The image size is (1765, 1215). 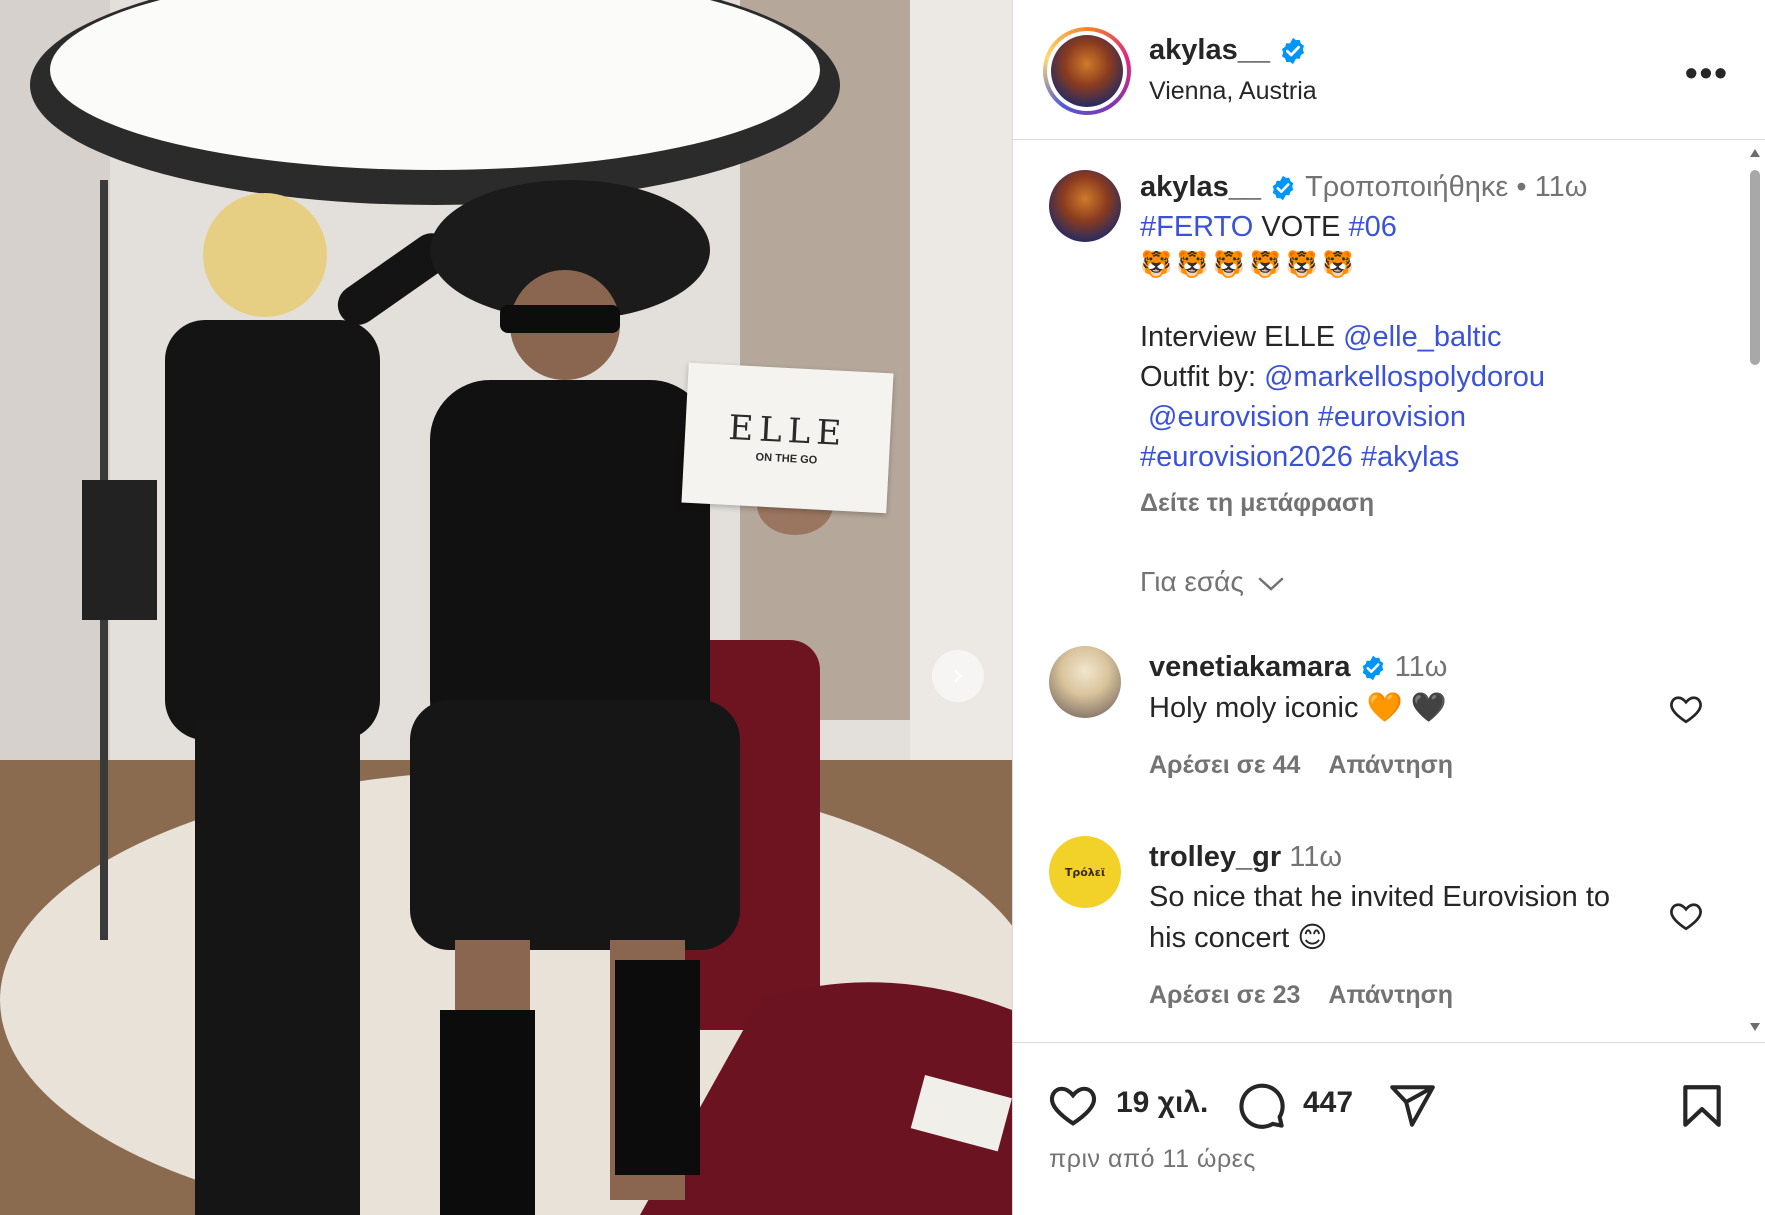 What do you see at coordinates (1707, 73) in the screenshot?
I see `more-options-icon: •••` at bounding box center [1707, 73].